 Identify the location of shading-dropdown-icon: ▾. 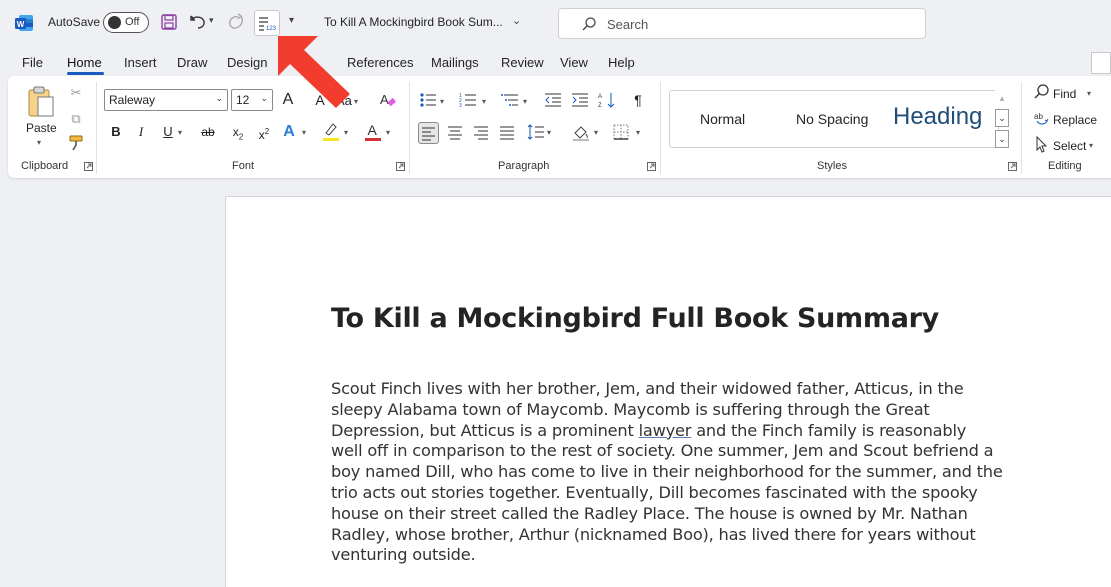
(596, 132).